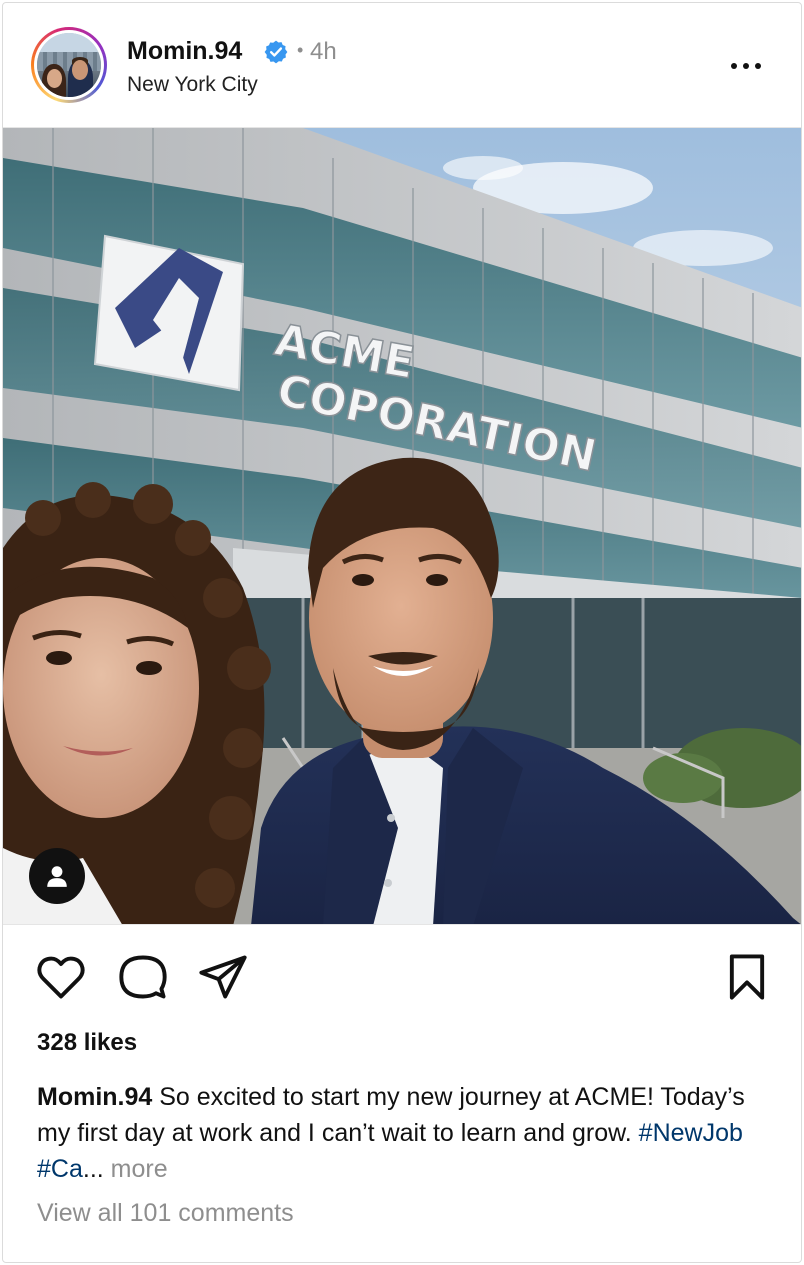 This screenshot has width=804, height=1265. I want to click on hashtag-newjob: #NewJob, so click(691, 1133).